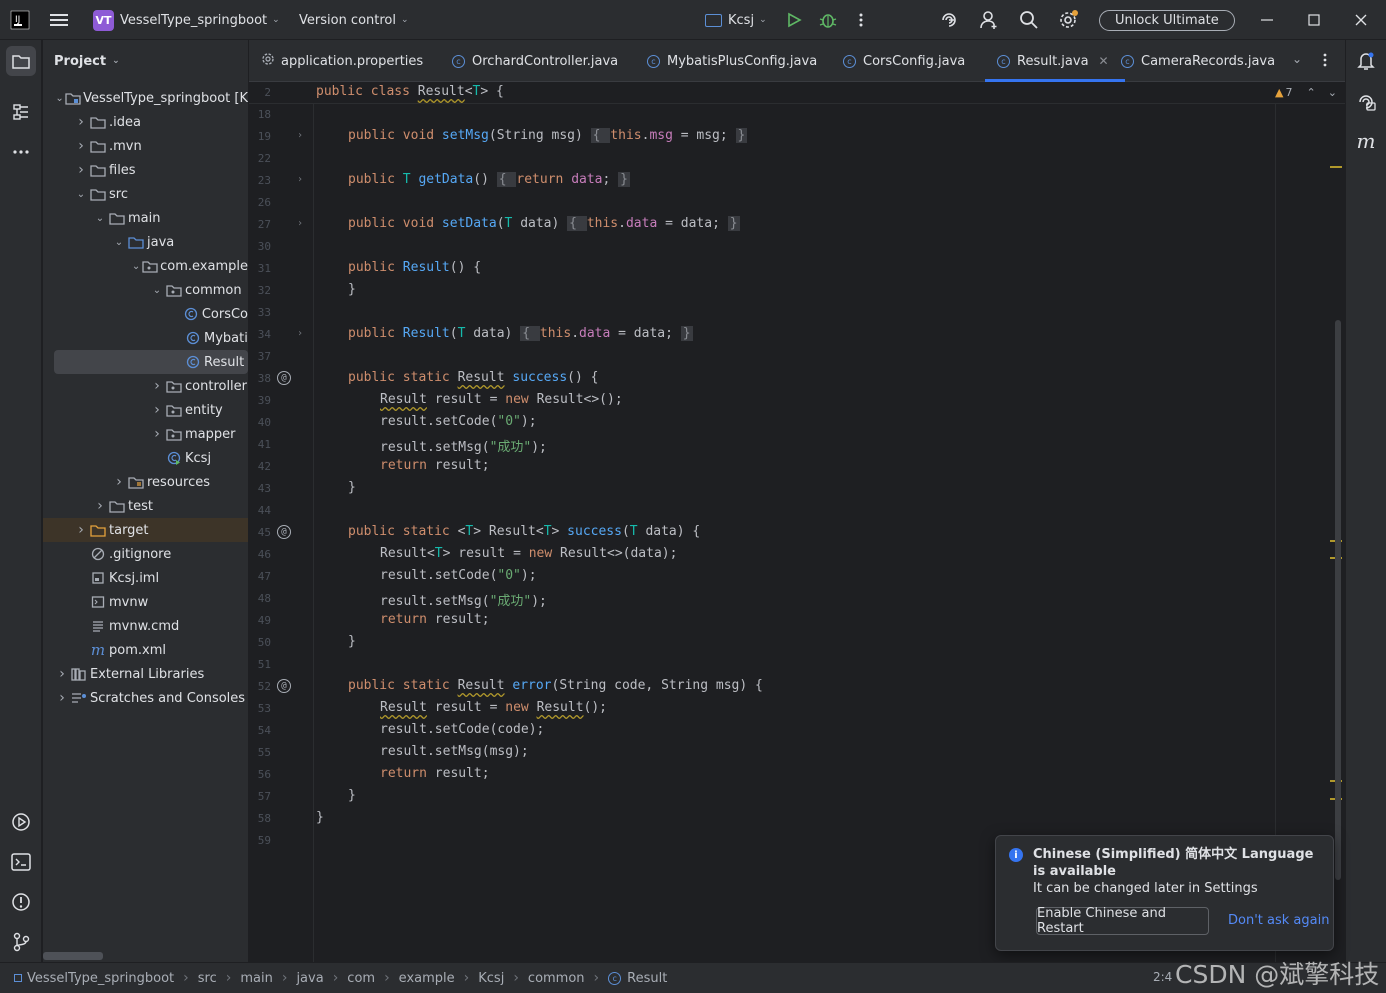 This screenshot has height=993, width=1386. What do you see at coordinates (20, 20) in the screenshot?
I see `app-logo-icon: IJ` at bounding box center [20, 20].